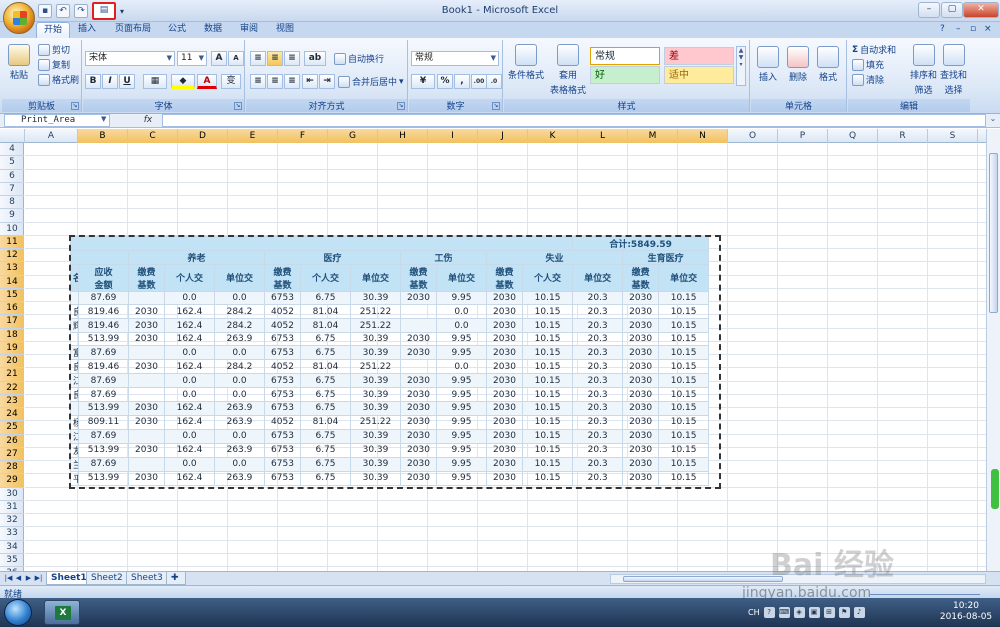 The image size is (1000, 627). I want to click on workbook-minimize-icon: –, so click(958, 29).